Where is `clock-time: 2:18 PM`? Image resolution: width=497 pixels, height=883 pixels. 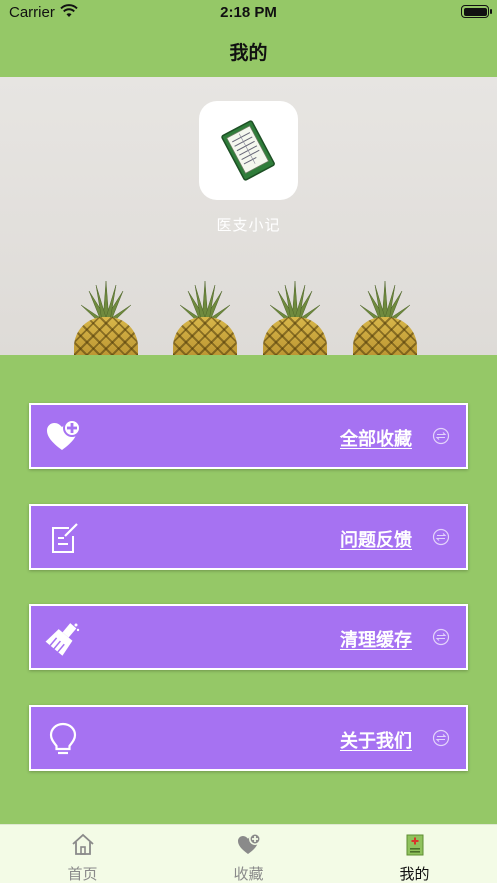
clock-time: 2:18 PM is located at coordinates (248, 12).